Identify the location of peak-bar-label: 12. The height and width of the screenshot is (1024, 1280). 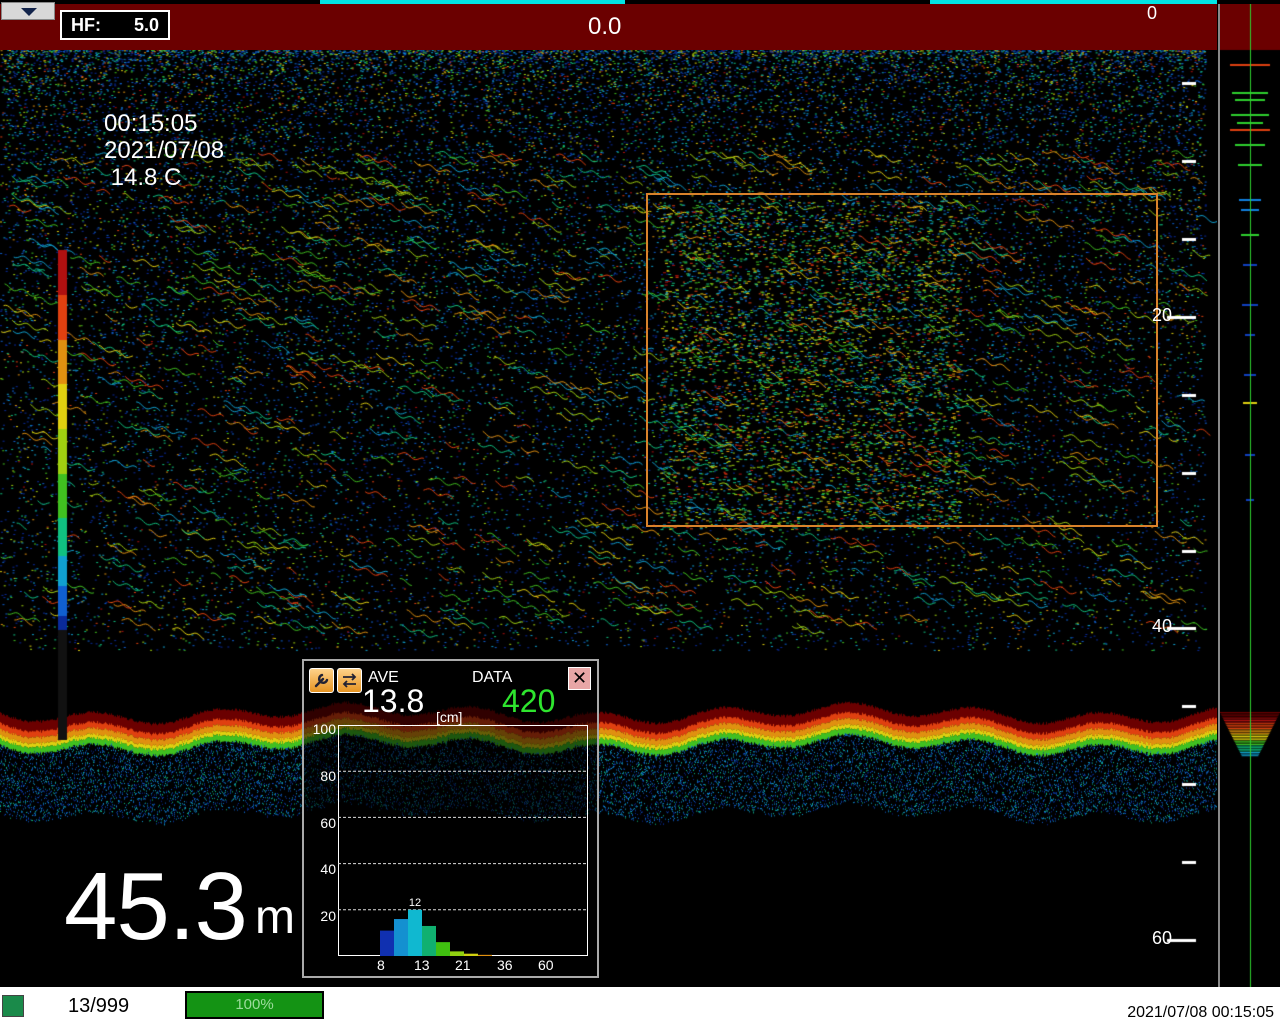
(415, 903).